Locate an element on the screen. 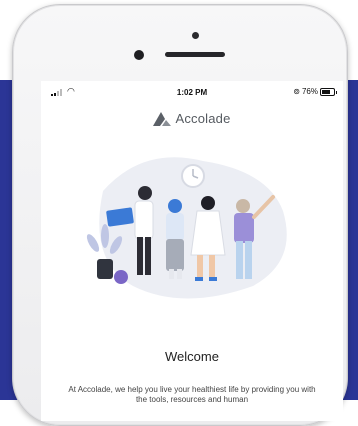  battery-area: ⊚ 76% is located at coordinates (315, 91).